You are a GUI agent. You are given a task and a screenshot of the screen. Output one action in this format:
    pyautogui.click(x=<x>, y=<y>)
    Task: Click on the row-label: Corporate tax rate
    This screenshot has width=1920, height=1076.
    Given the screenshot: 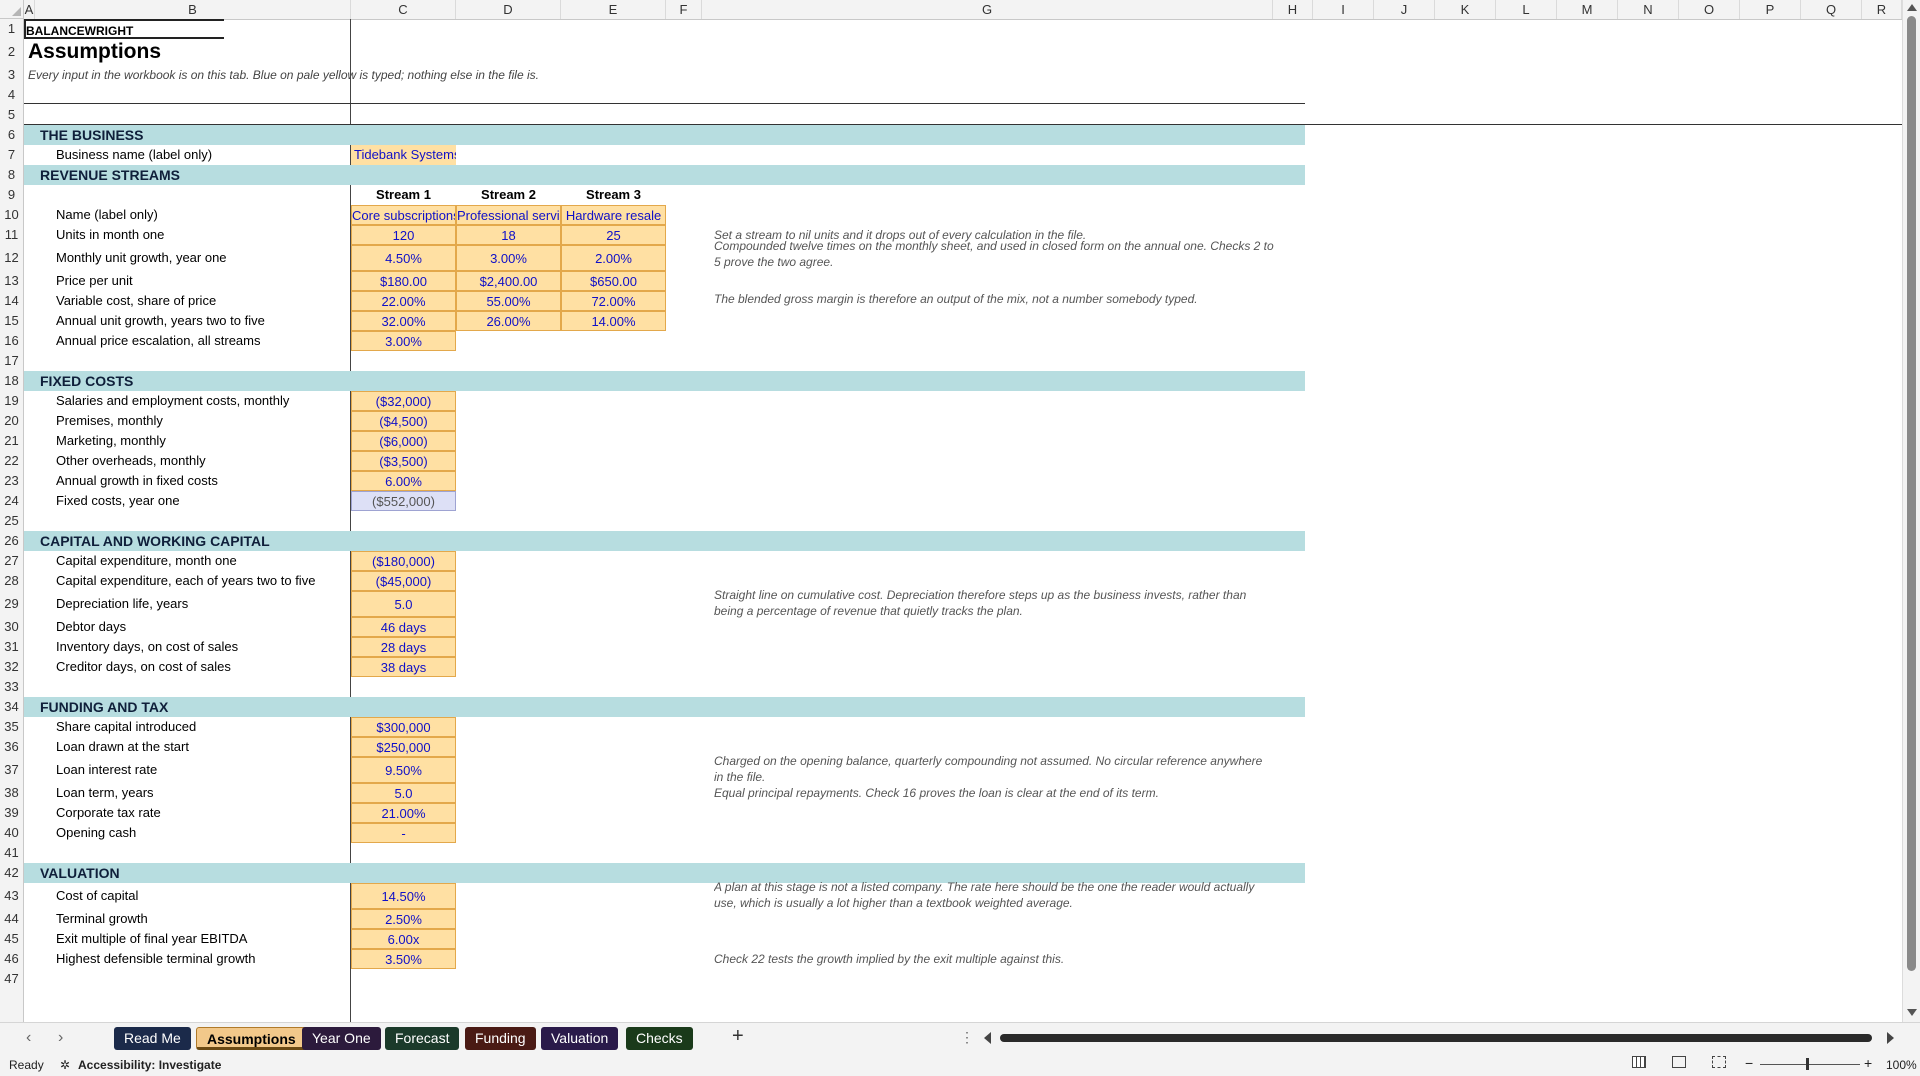 What is the action you would take?
    pyautogui.click(x=213, y=813)
    